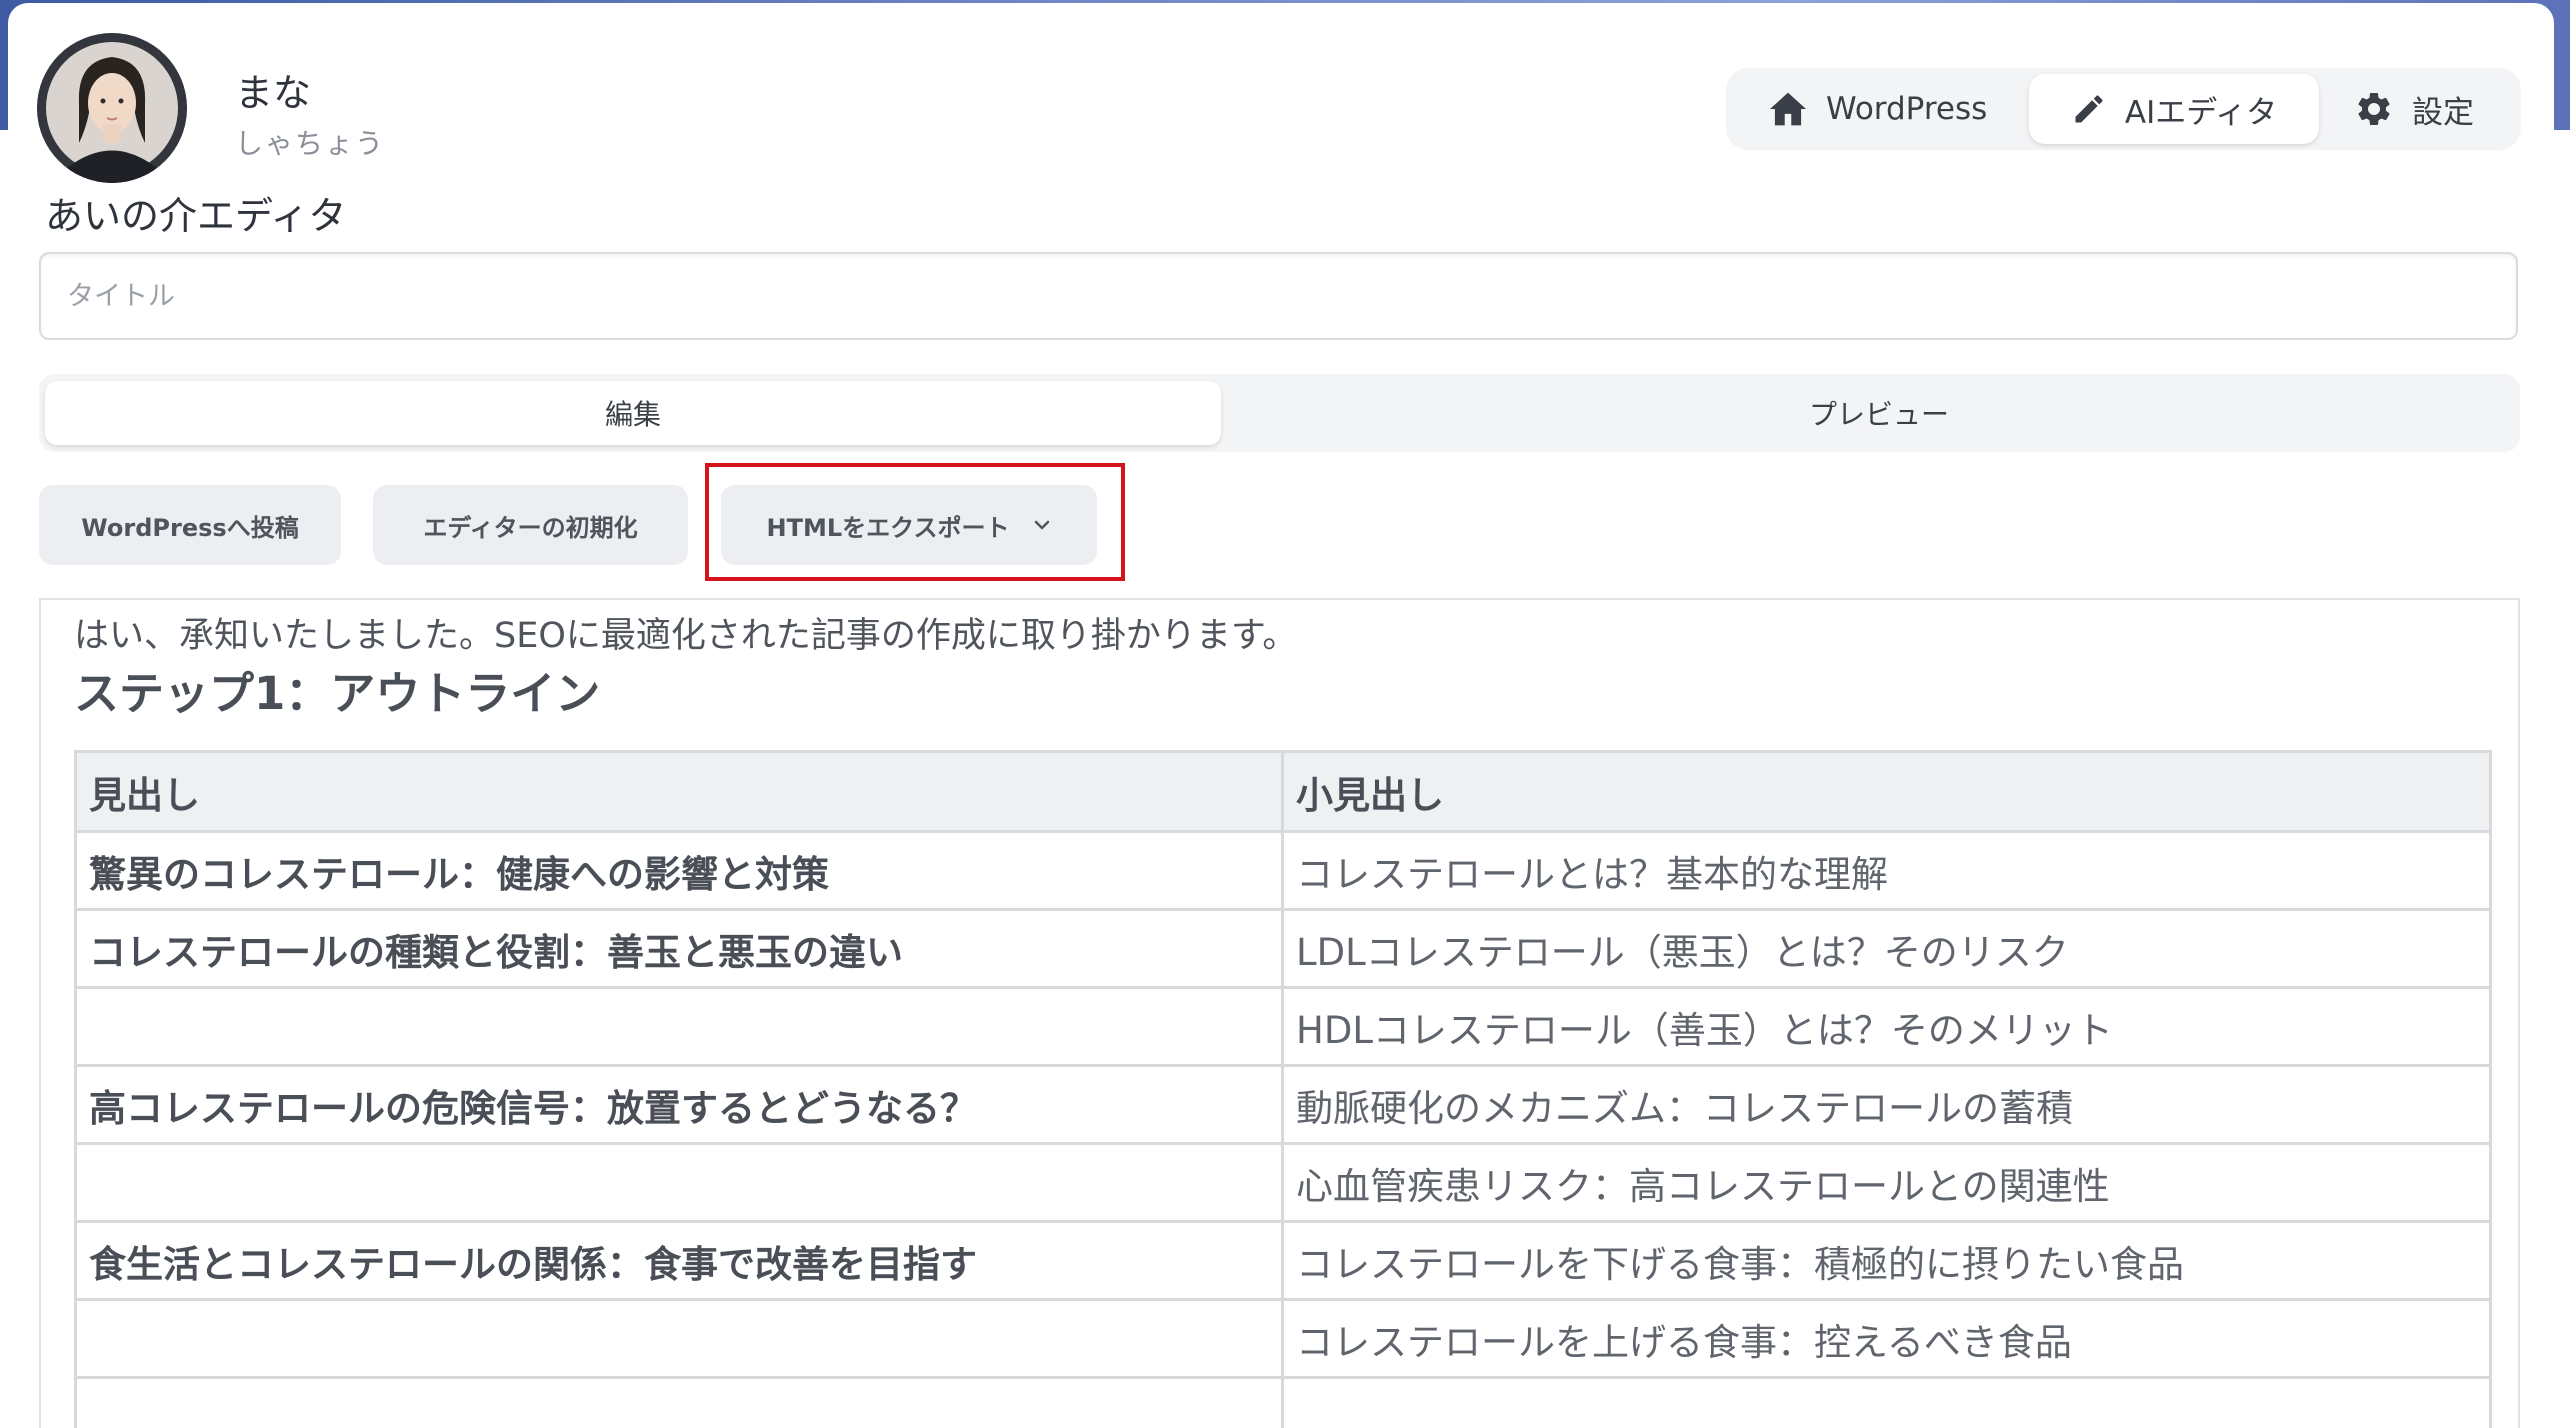 The height and width of the screenshot is (1428, 2570). Describe the element at coordinates (1887, 1105) in the screenshot. I see `table-cell-subheading: 動脈硬化のメカニズム：コレステロールの蓄積` at that location.